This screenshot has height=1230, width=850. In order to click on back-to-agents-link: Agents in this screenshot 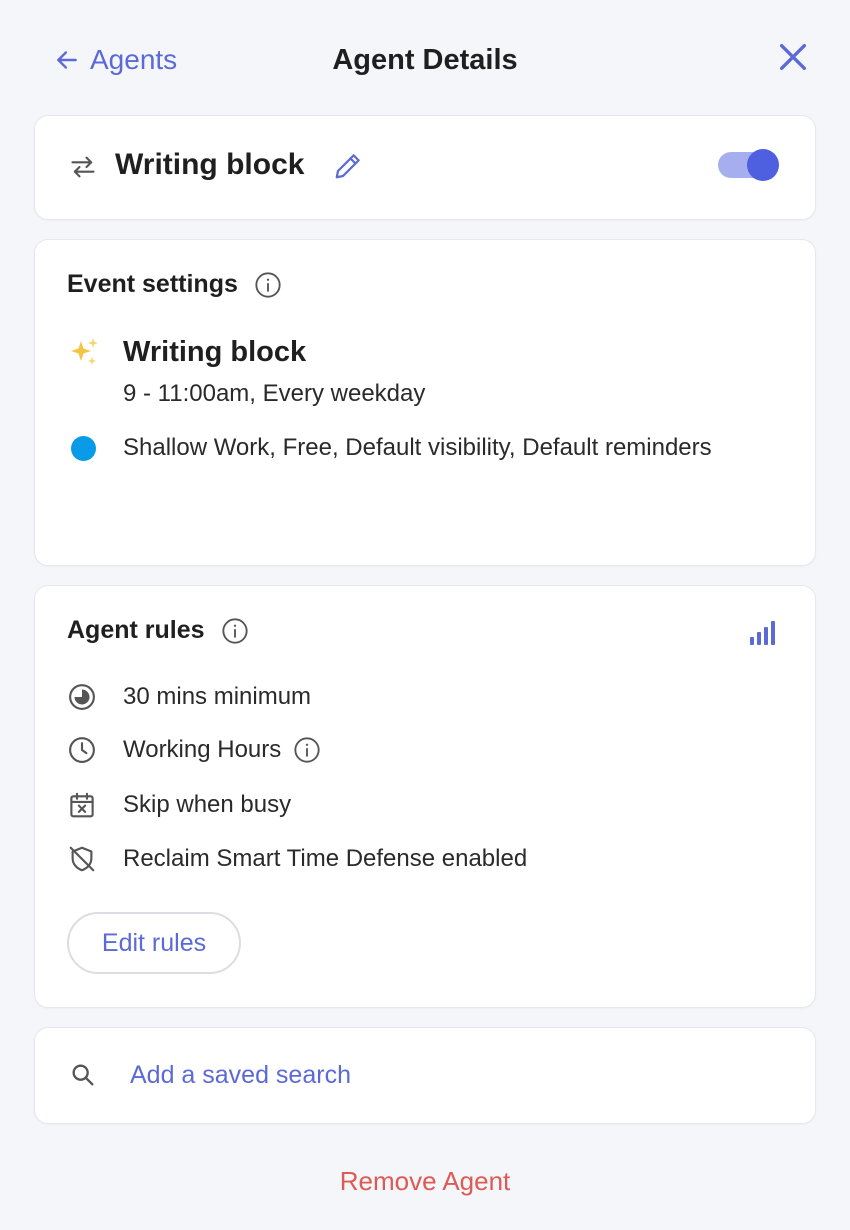, I will do `click(115, 60)`.